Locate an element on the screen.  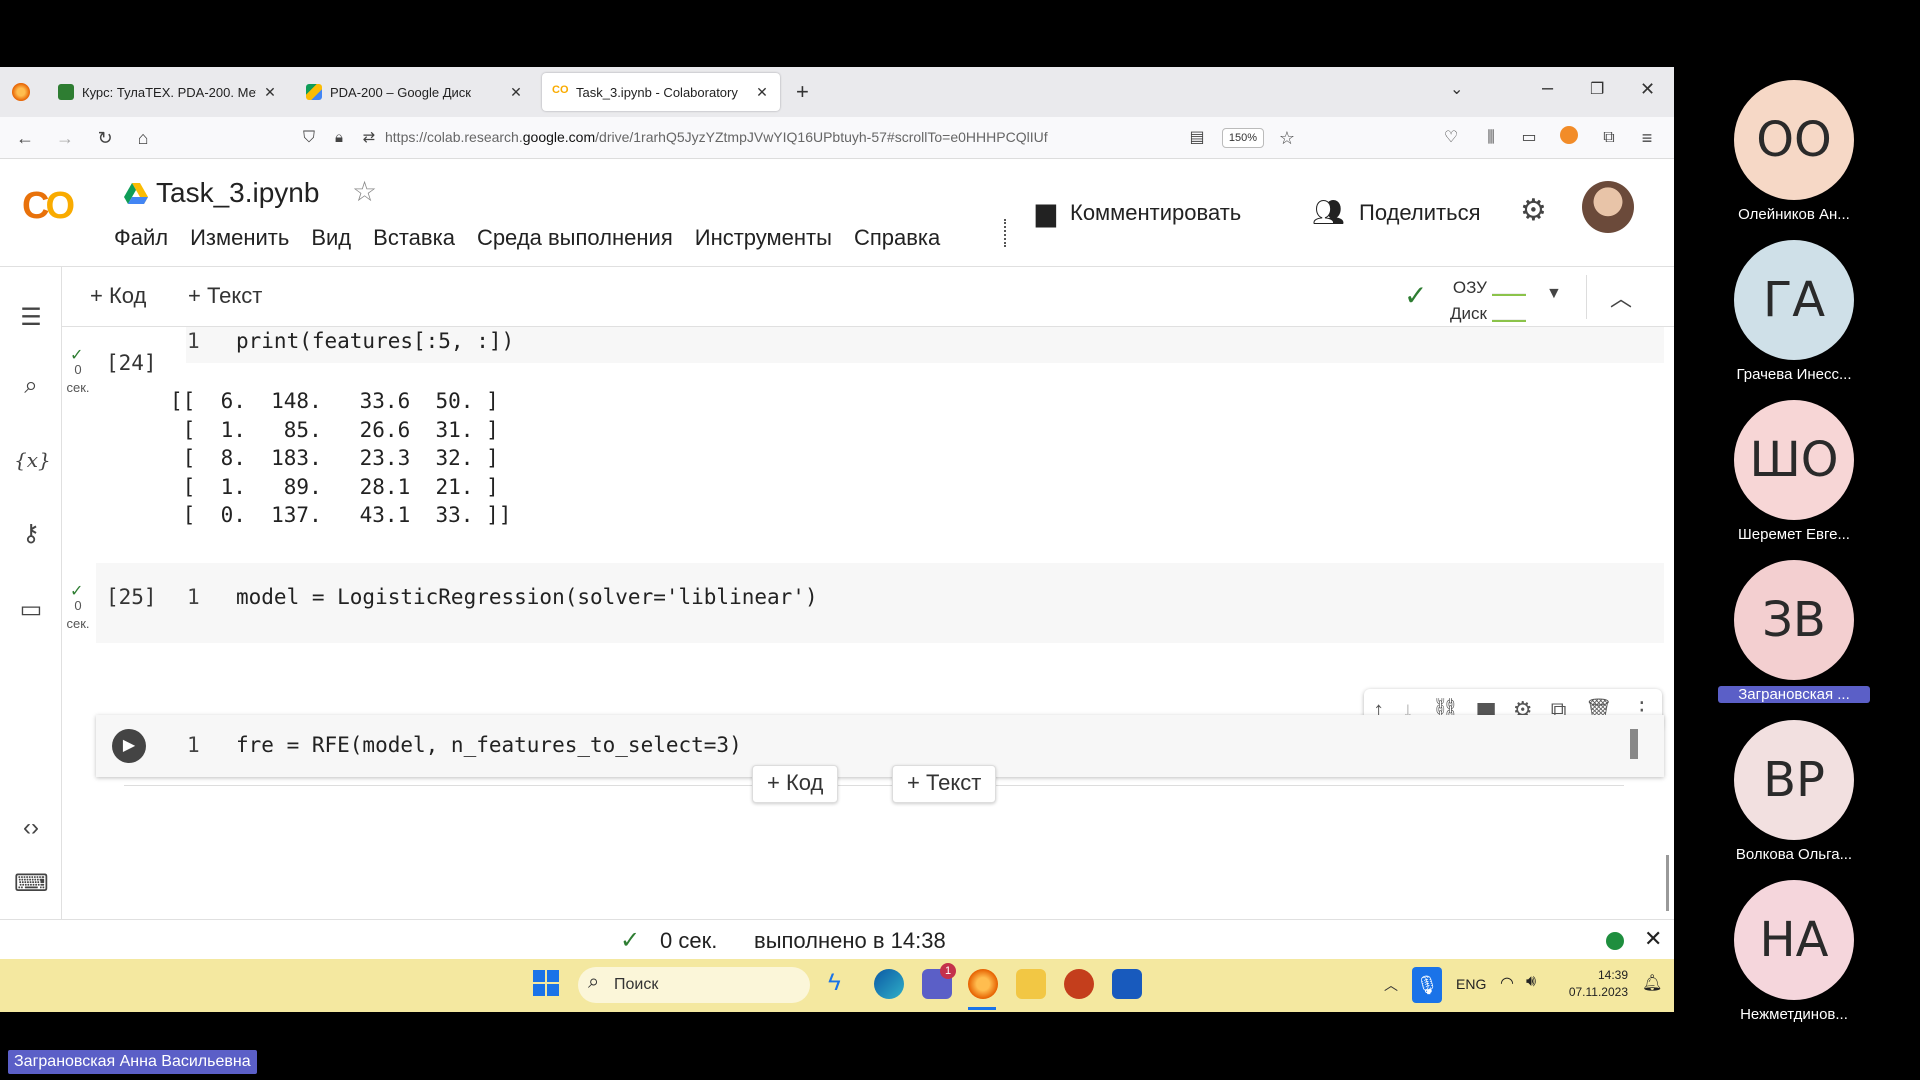
terminal-icon: ⌨ is located at coordinates (31, 884).